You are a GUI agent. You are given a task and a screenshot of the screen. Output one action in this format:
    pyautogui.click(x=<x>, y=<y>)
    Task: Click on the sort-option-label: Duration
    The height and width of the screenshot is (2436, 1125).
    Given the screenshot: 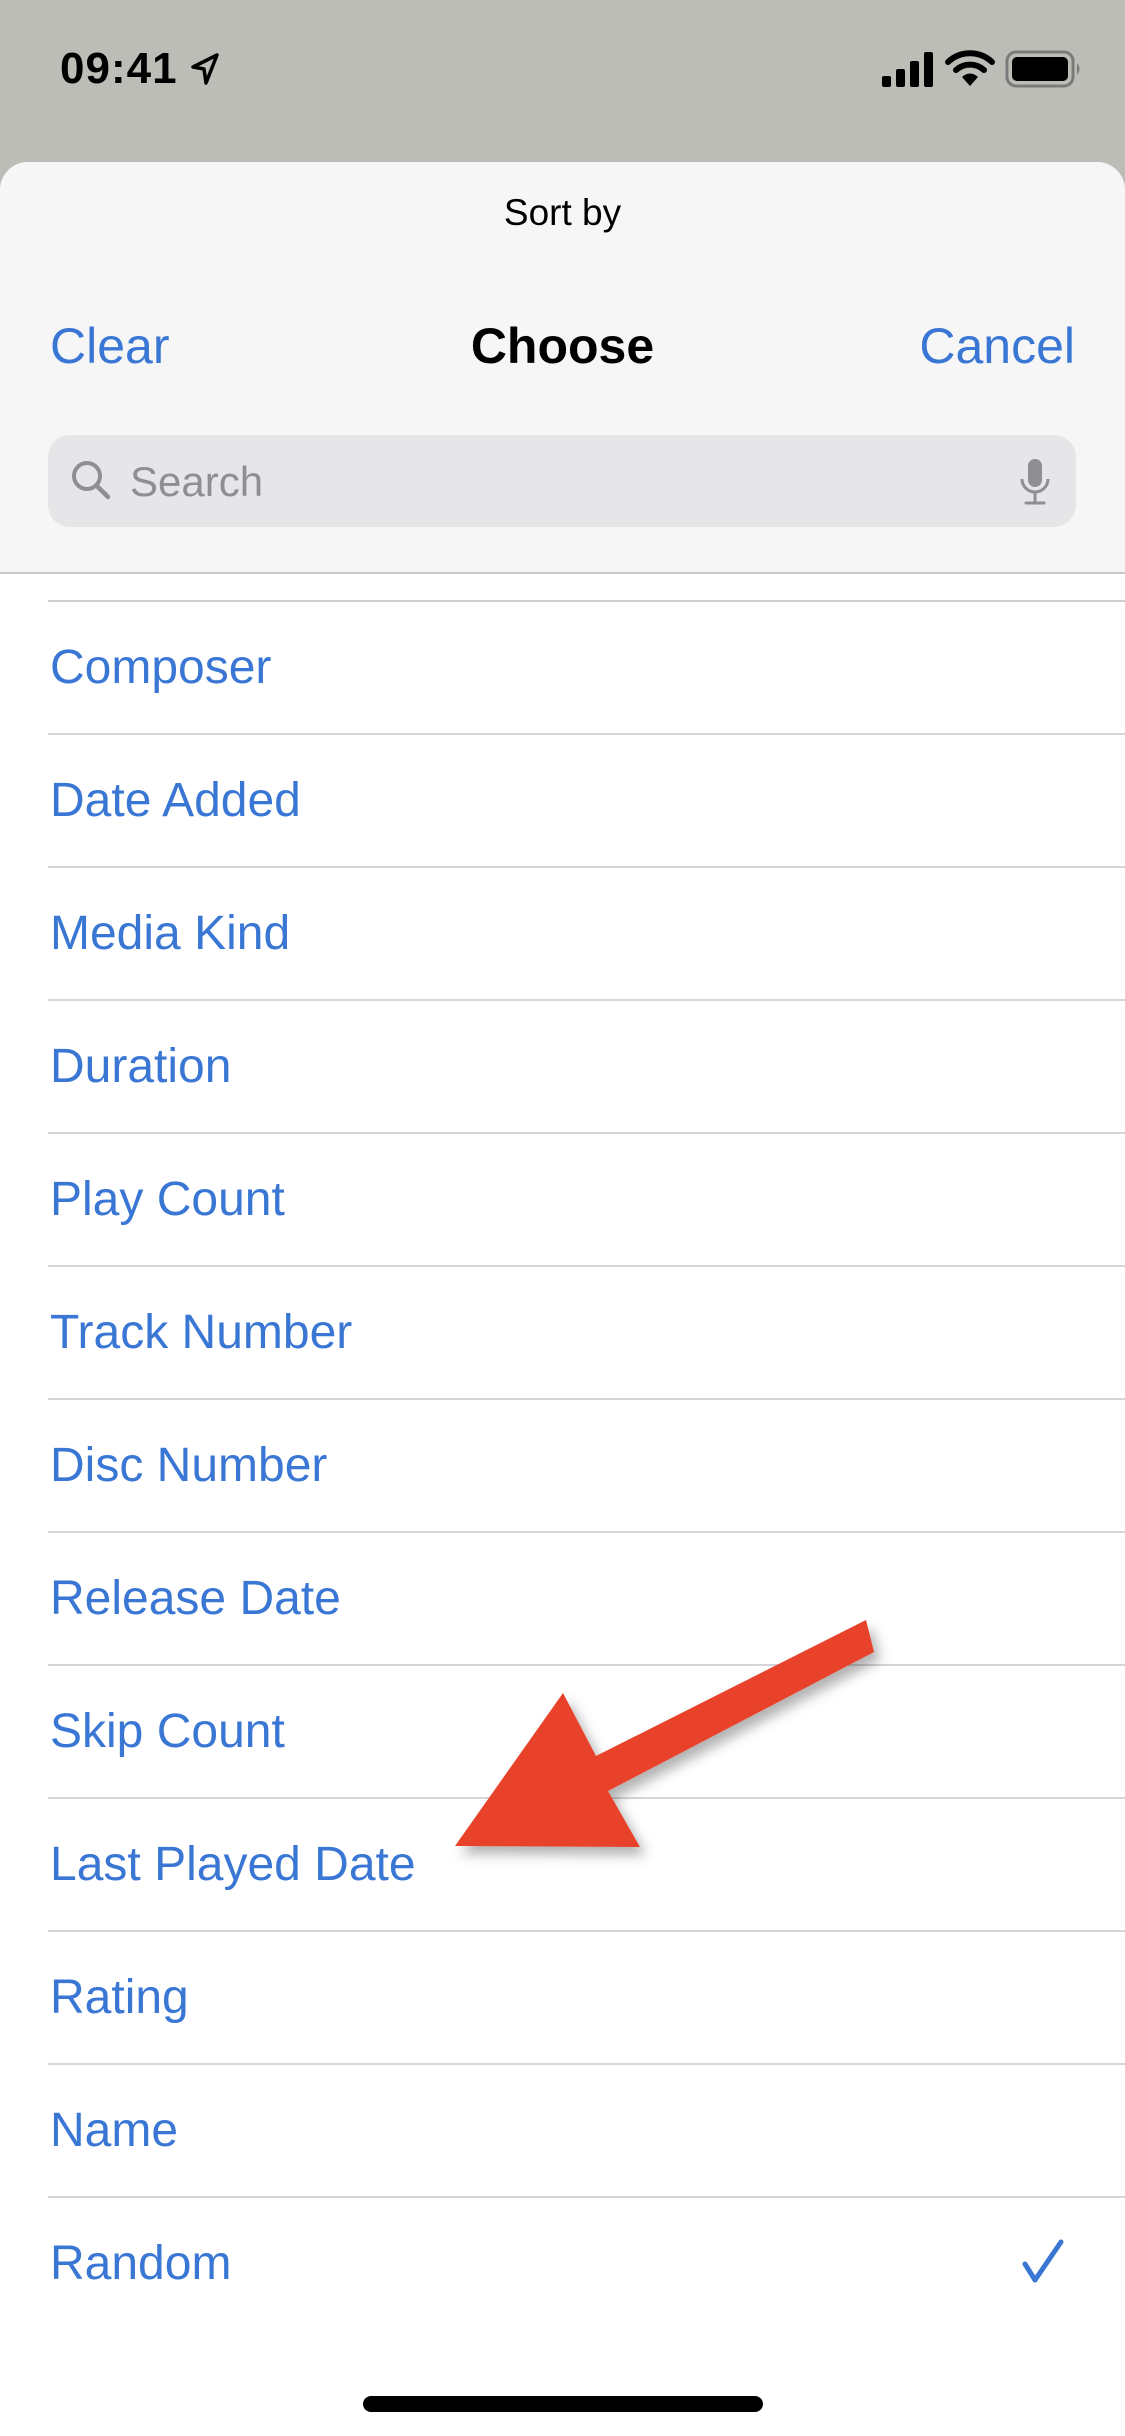 What is the action you would take?
    pyautogui.click(x=141, y=1066)
    